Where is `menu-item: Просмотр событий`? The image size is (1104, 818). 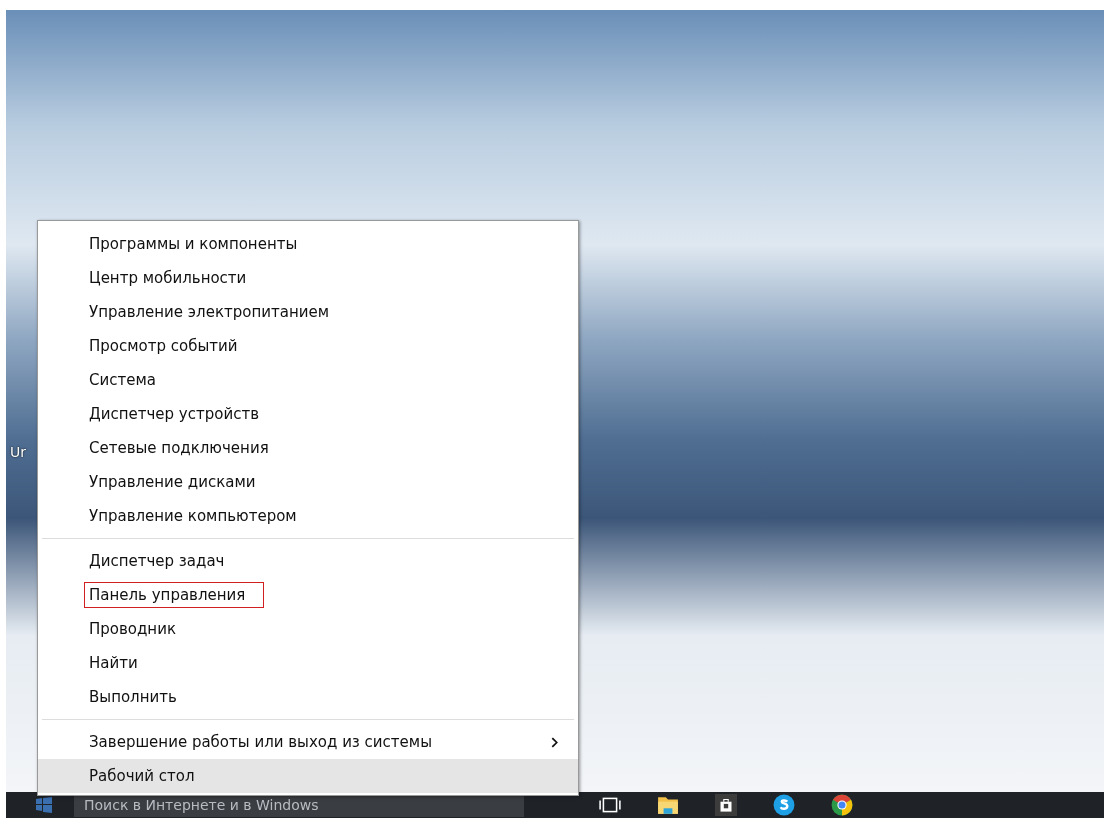
menu-item: Просмотр событий is located at coordinates (308, 346).